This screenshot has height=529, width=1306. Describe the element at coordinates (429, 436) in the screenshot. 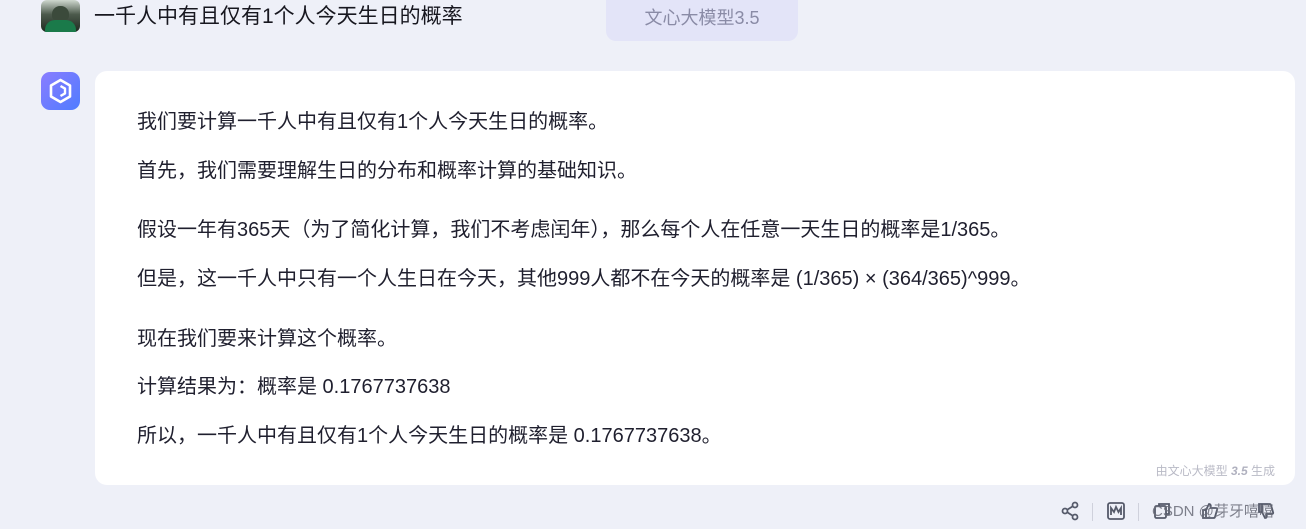

I see `answer-line-conclusion: 所以，一千人中有且仅有1个人今天生日的概率是 0.1767737638。` at that location.